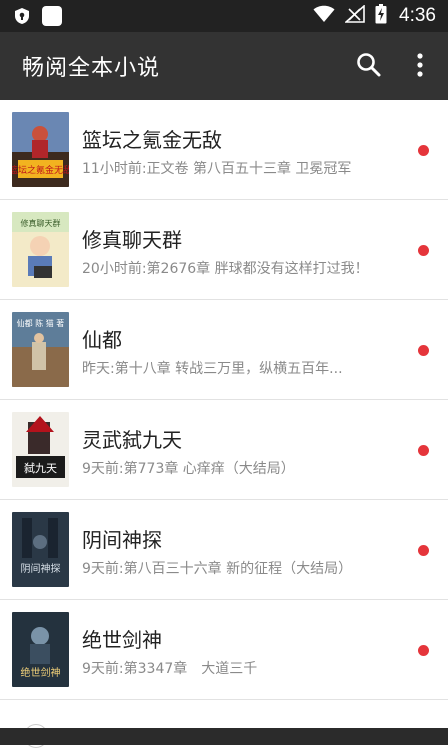 The height and width of the screenshot is (748, 448). What do you see at coordinates (40, 349) in the screenshot?
I see `book-cover: 仙都 陈 猫 著` at bounding box center [40, 349].